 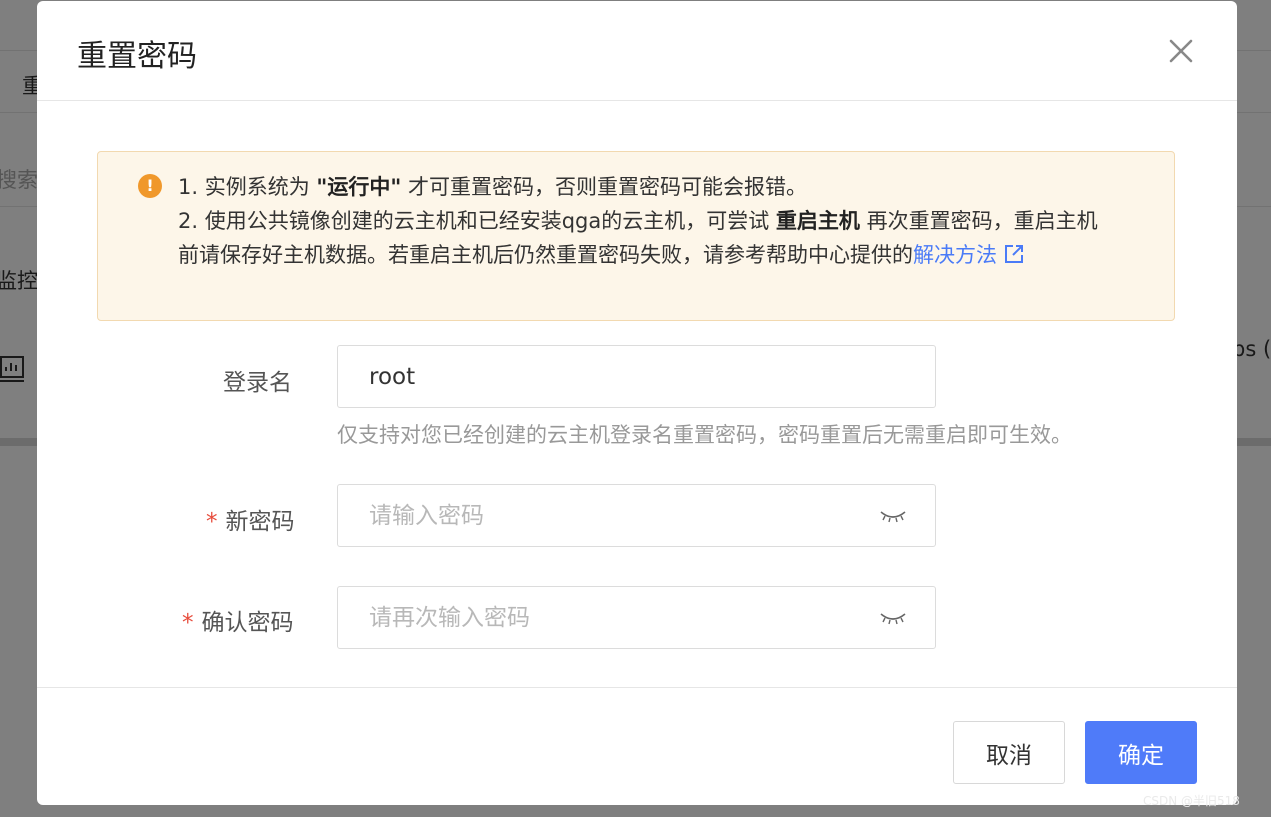 I want to click on login-name-hint: 仅支持对您已经创建的云主机登录名重置密码，密码重置后无需重启即可生效。, so click(x=704, y=435).